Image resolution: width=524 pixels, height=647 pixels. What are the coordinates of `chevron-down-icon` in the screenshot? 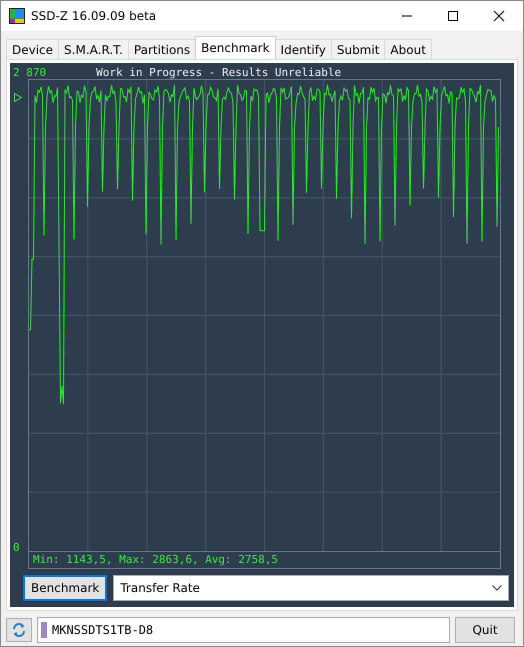 It's located at (497, 588).